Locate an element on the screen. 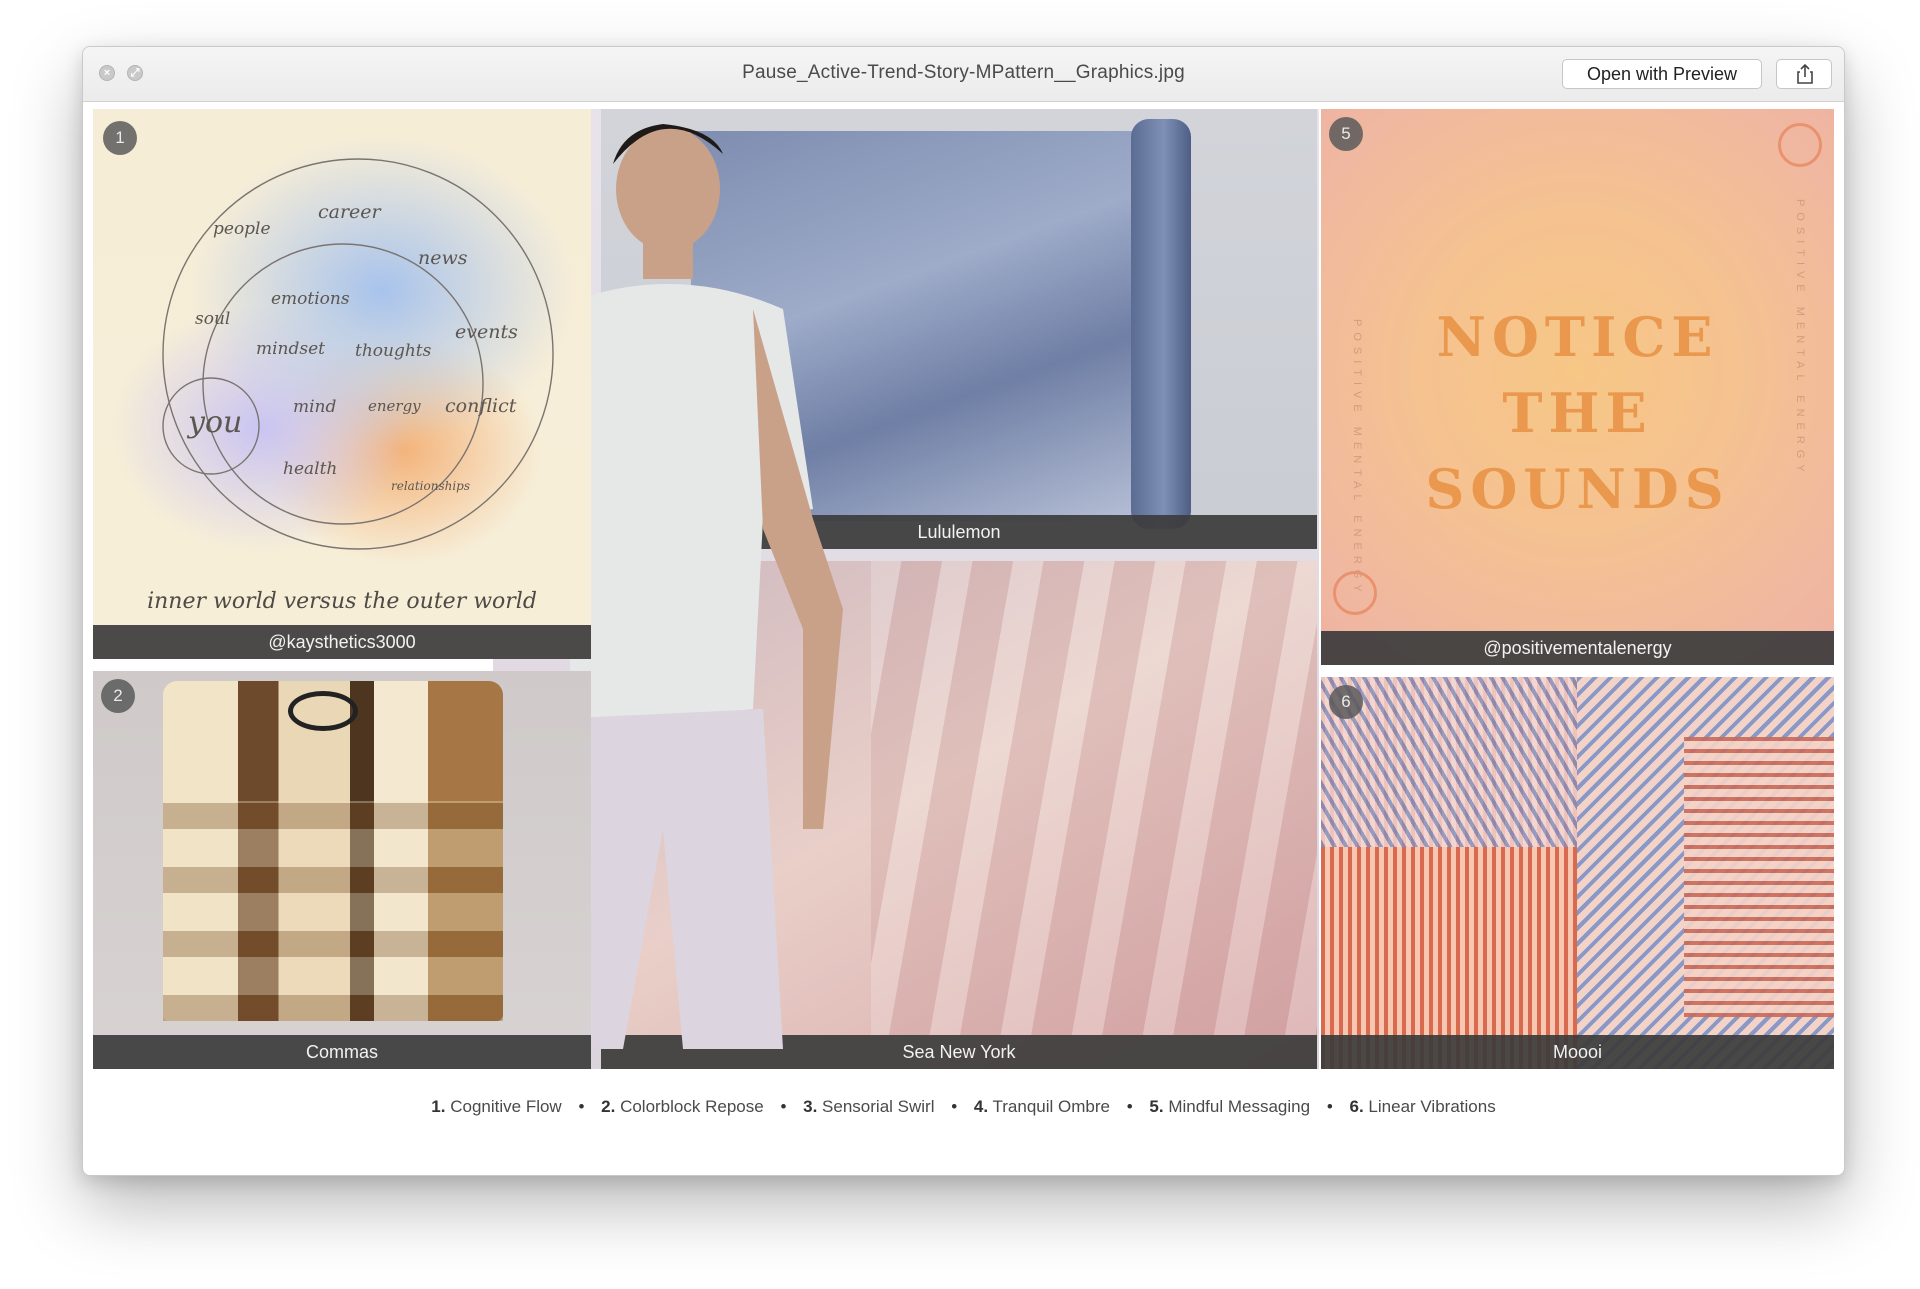 The image size is (1920, 1289). legend-item: 4. Tranquil Ombre is located at coordinates (1042, 1106).